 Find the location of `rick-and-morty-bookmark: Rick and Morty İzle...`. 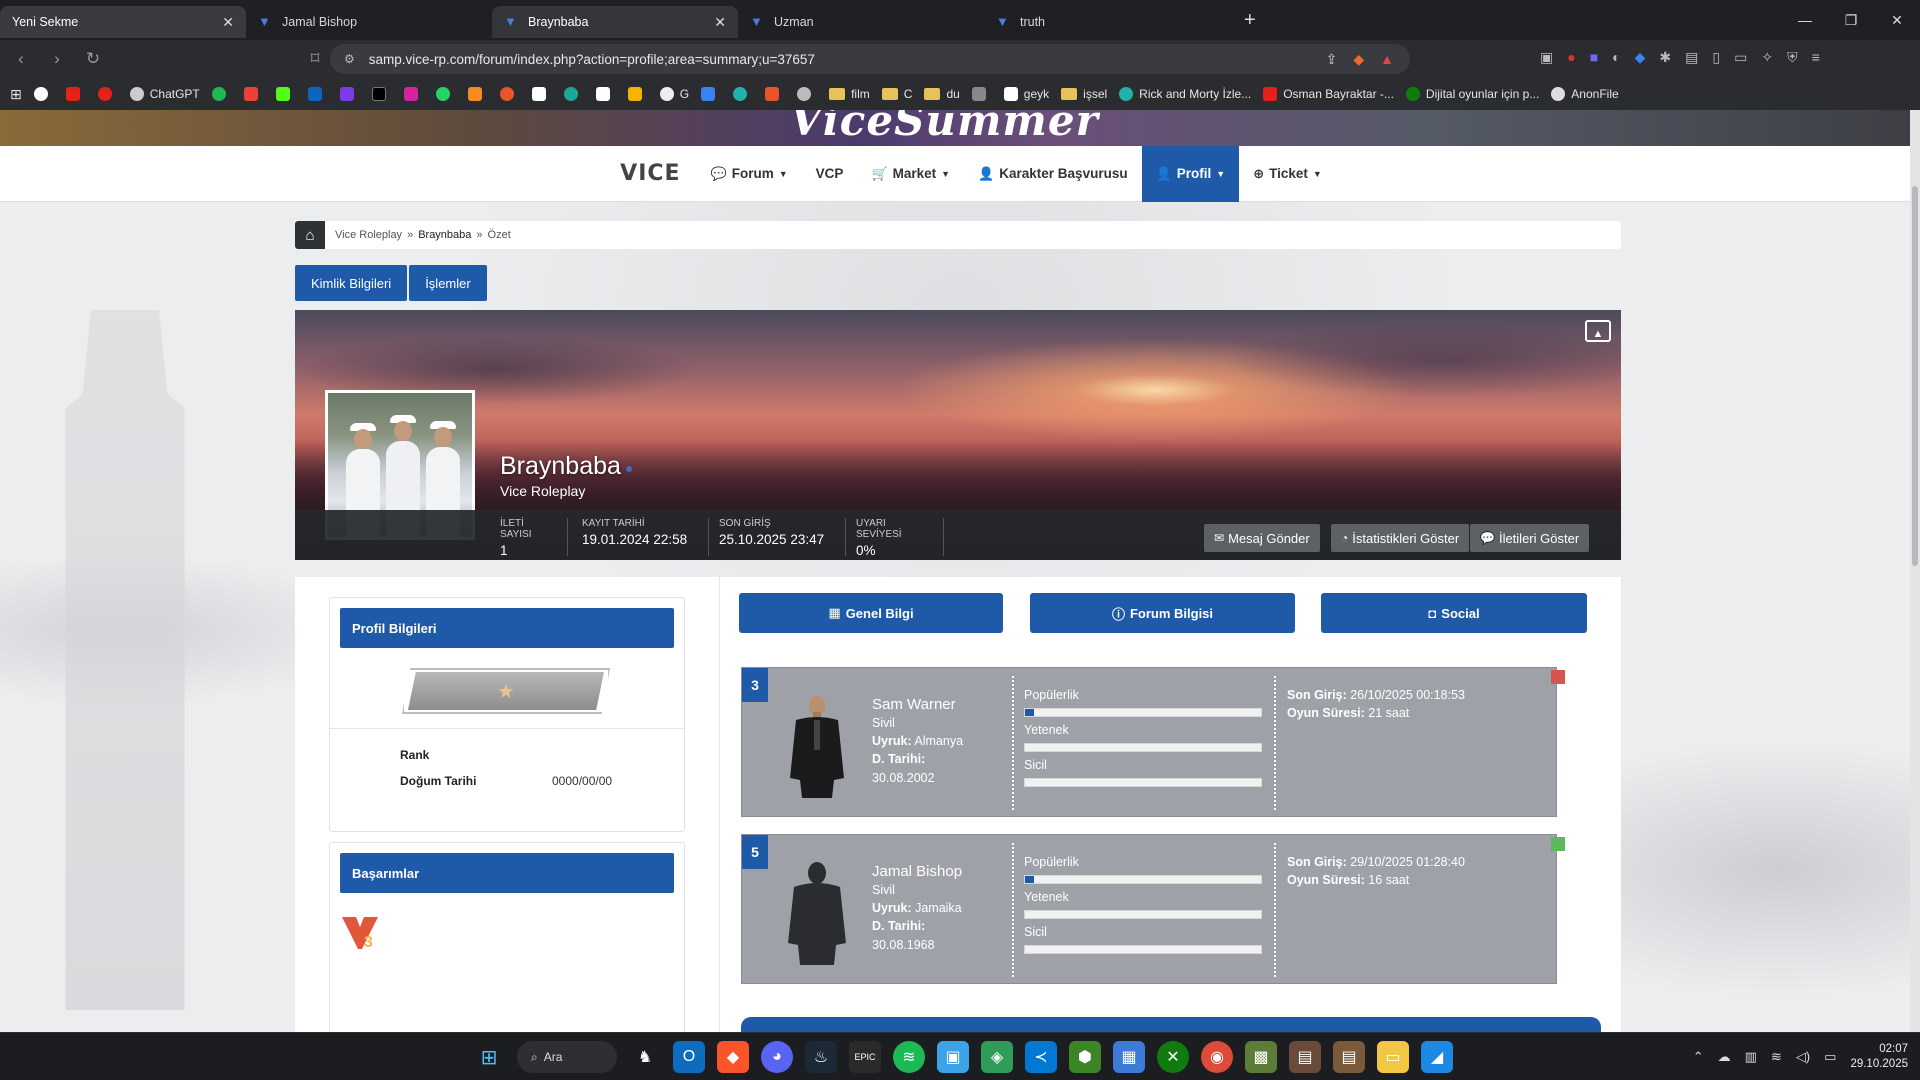

rick-and-morty-bookmark: Rick and Morty İzle... is located at coordinates (1185, 94).